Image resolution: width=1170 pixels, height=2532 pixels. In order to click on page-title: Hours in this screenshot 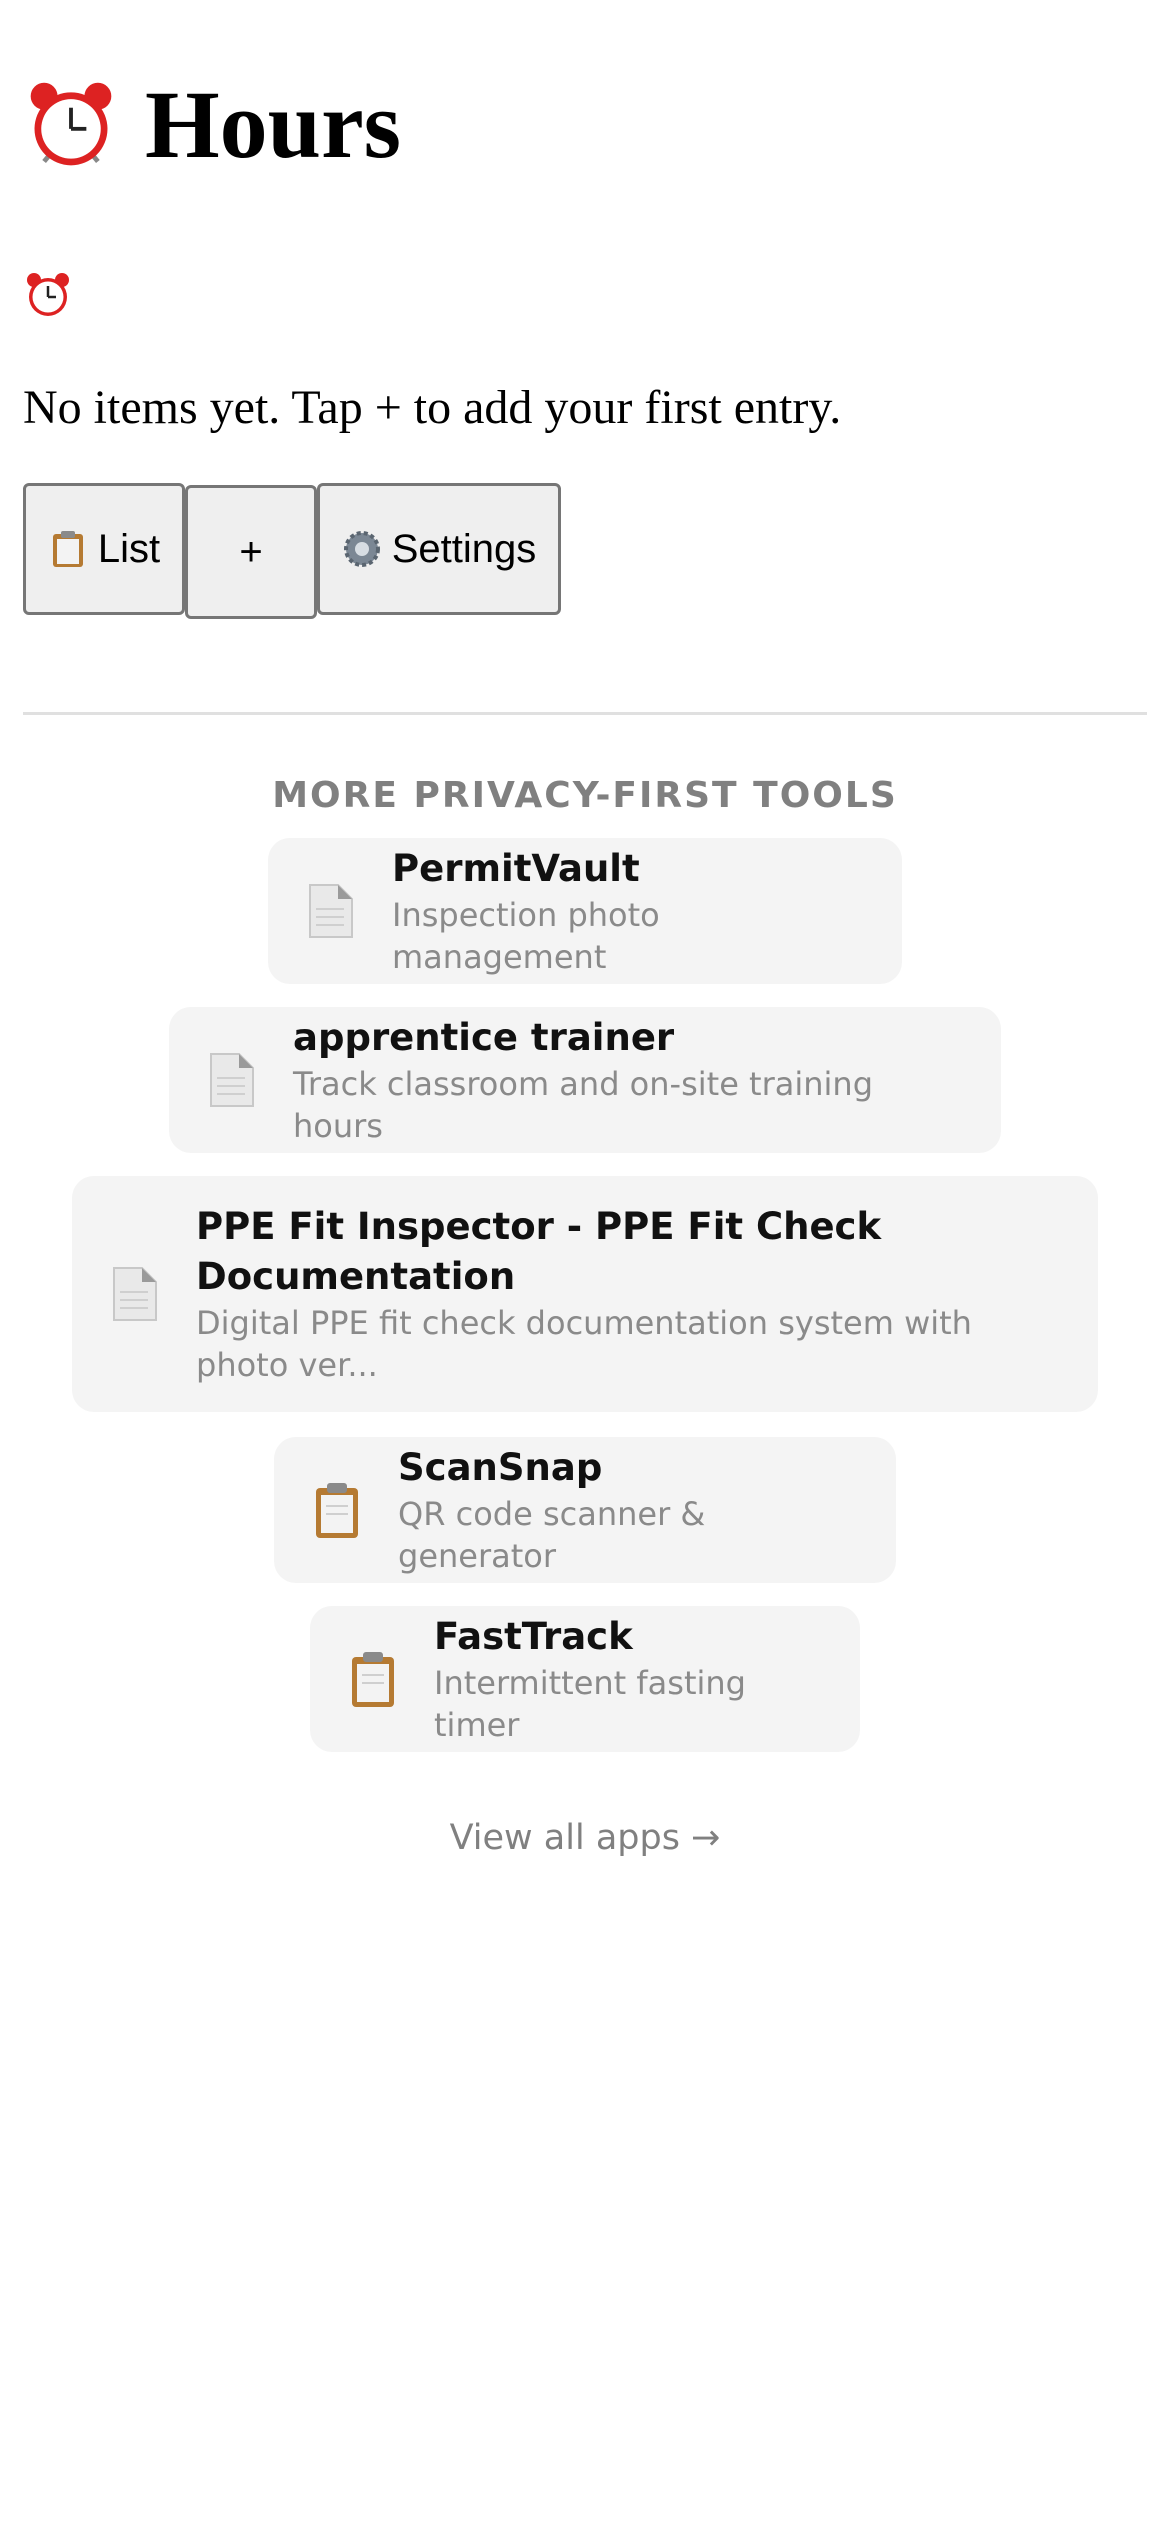, I will do `click(273, 124)`.